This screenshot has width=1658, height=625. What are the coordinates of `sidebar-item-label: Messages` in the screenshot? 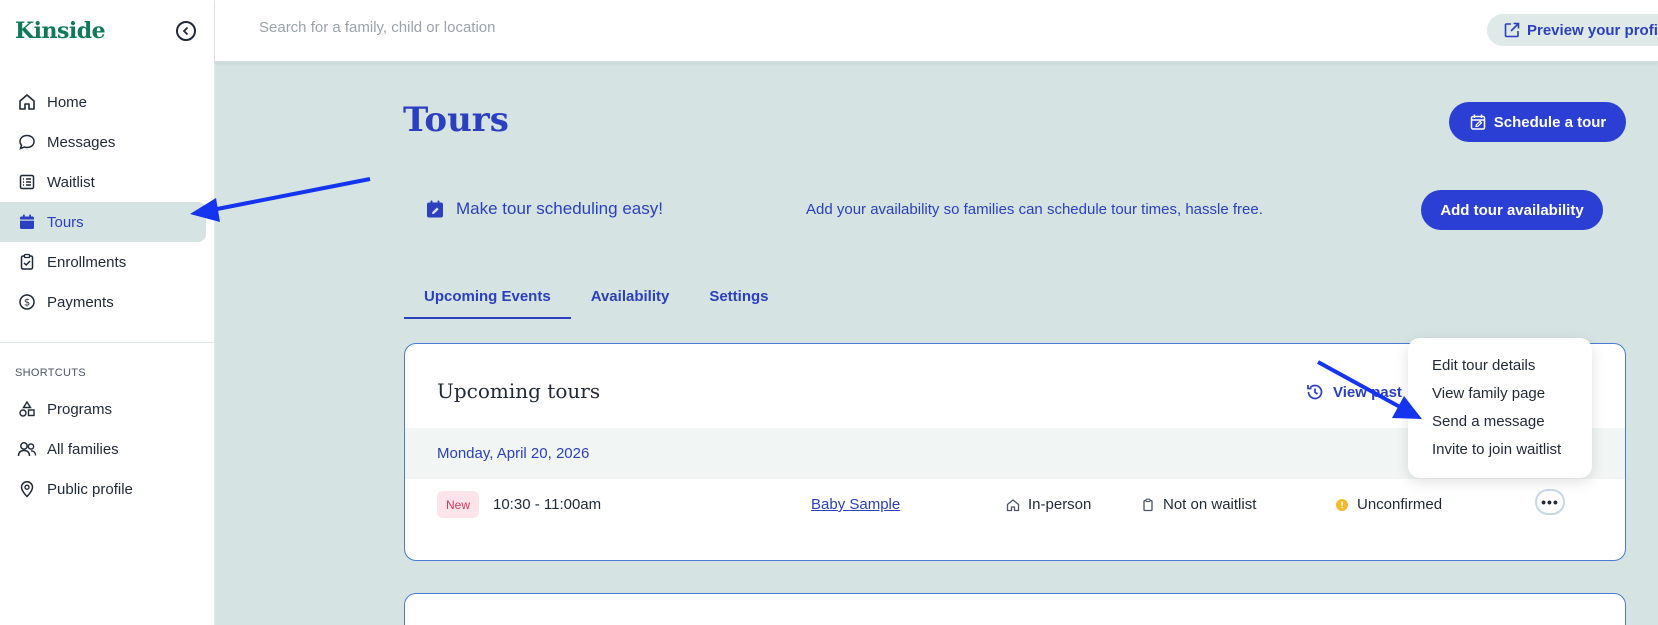 It's located at (81, 142).